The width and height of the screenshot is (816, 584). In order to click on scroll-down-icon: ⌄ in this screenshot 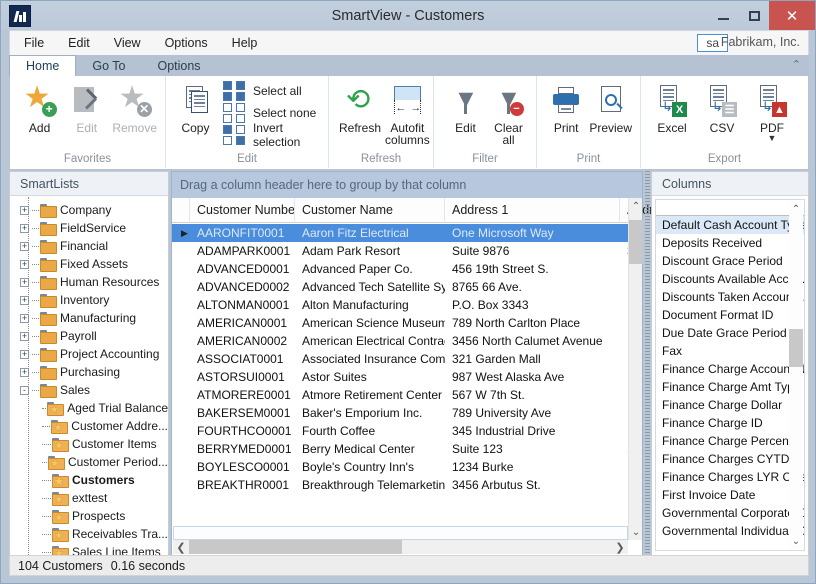, I will do `click(636, 532)`.